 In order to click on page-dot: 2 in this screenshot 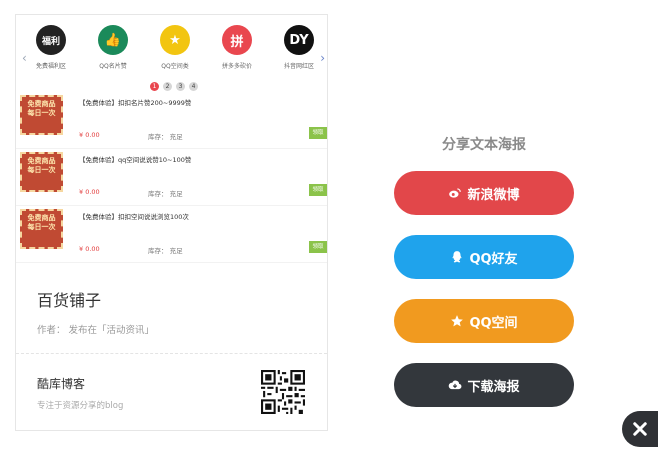, I will do `click(167, 86)`.